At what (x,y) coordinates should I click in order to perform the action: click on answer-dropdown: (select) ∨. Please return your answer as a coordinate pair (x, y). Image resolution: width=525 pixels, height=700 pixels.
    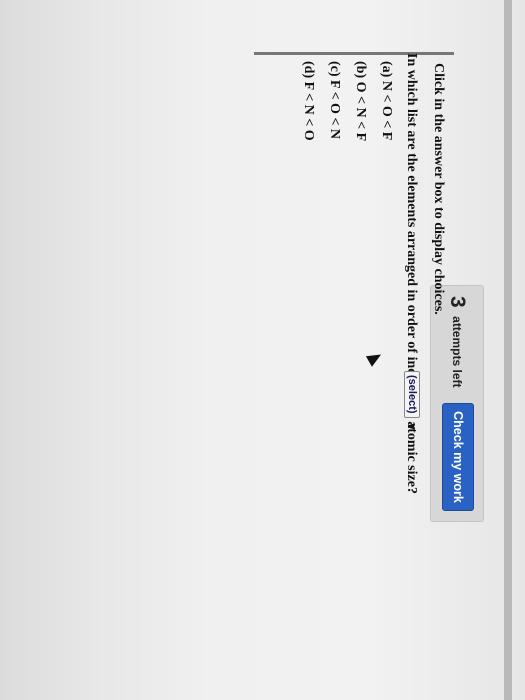
    Looking at the image, I should click on (412, 401).